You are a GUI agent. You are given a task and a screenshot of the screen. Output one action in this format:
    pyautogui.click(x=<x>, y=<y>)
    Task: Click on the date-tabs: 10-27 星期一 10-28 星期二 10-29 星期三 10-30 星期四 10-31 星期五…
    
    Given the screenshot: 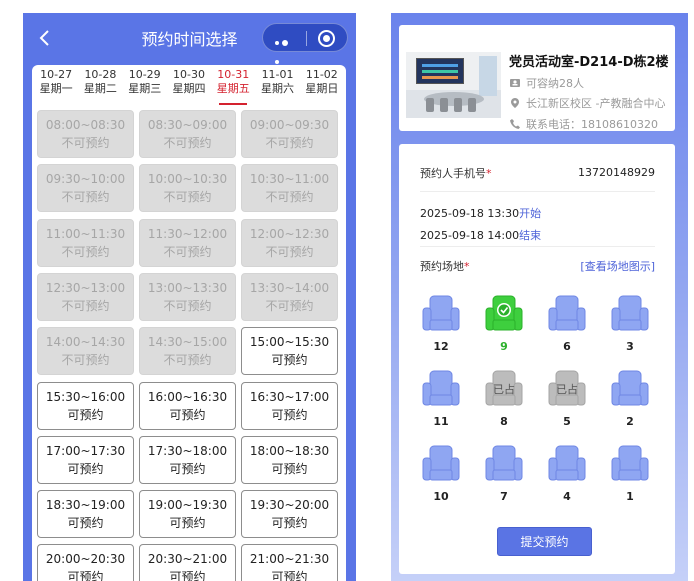 What is the action you would take?
    pyautogui.click(x=189, y=87)
    